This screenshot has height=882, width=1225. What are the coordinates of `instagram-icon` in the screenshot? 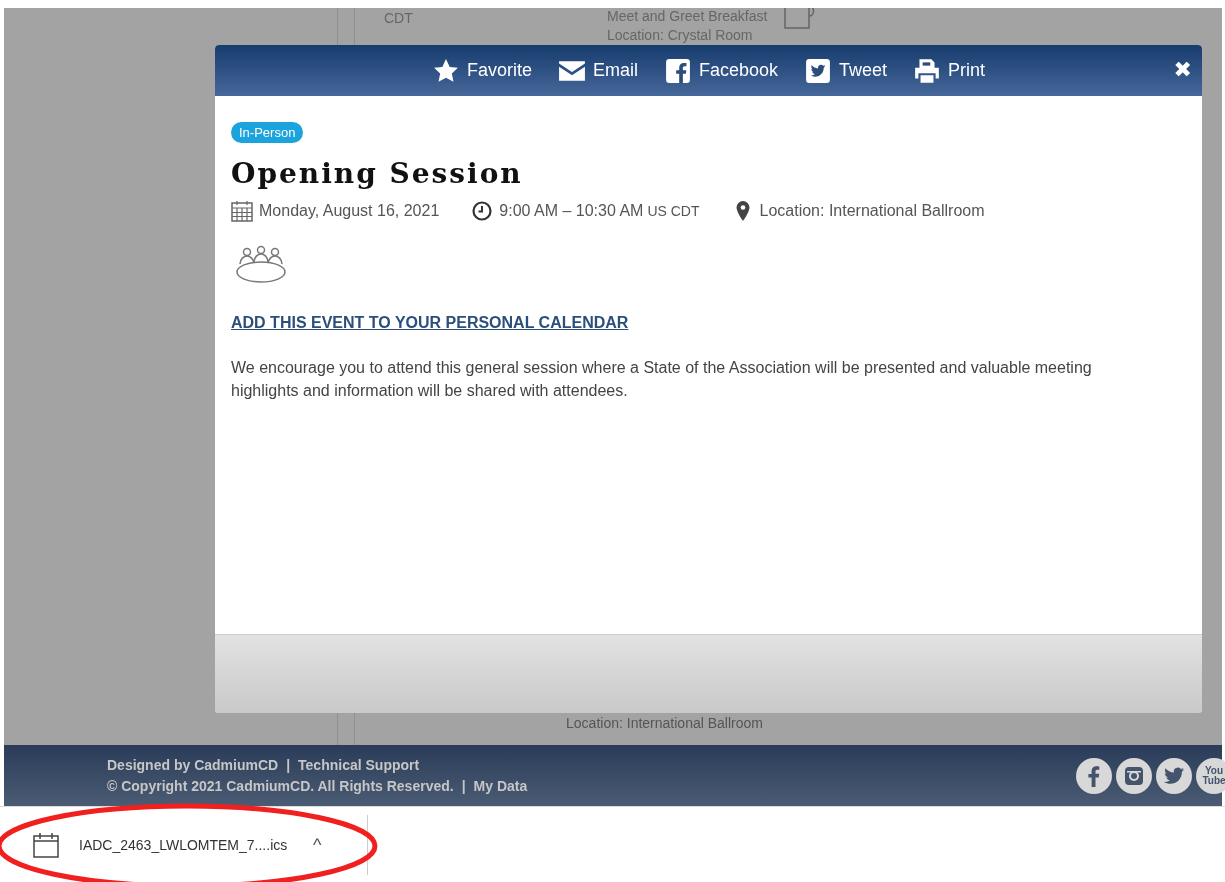 It's located at (1134, 775).